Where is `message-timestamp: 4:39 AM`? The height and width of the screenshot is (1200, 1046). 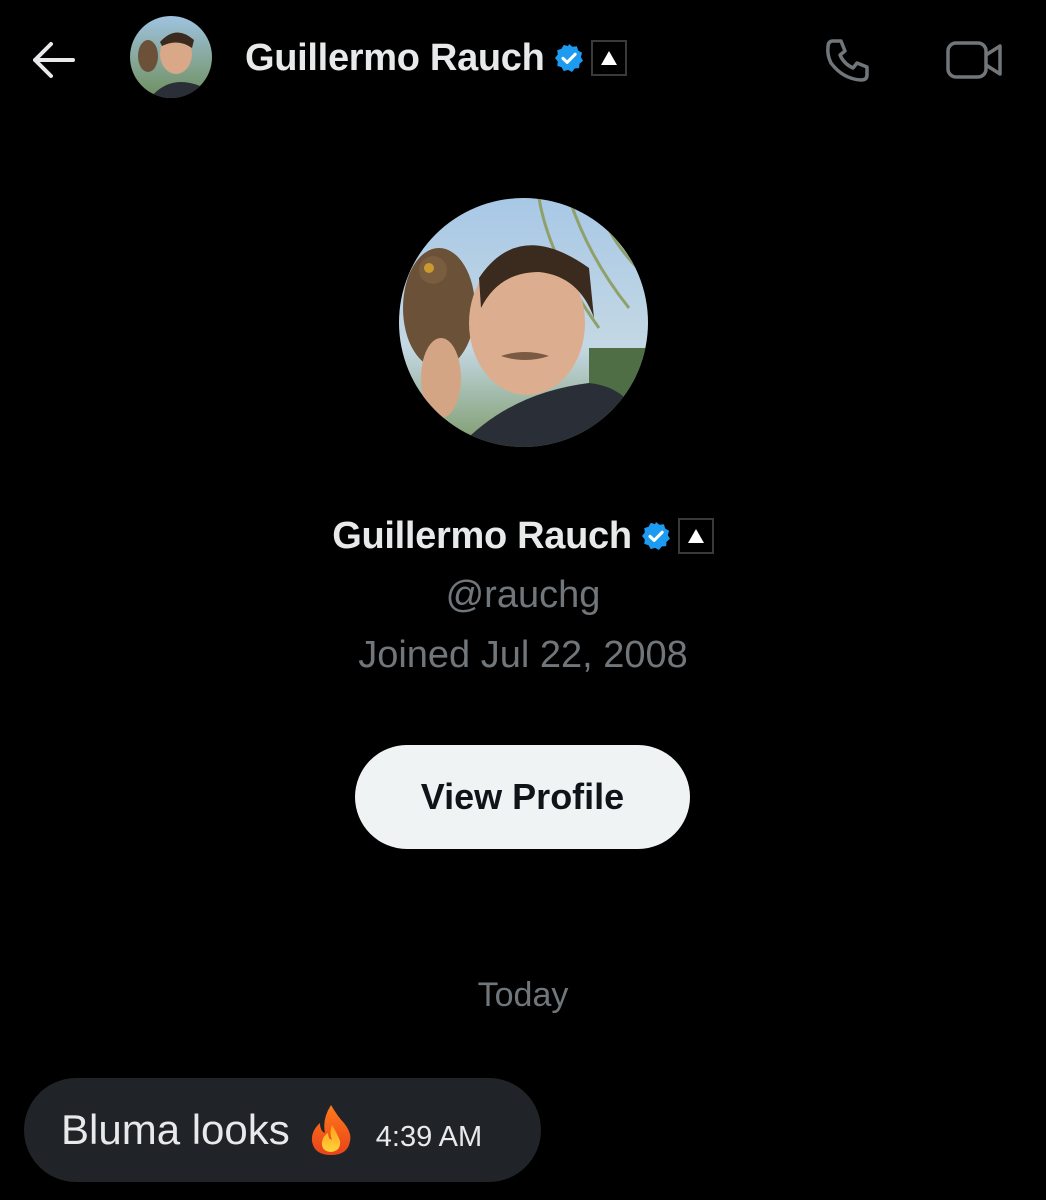 message-timestamp: 4:39 AM is located at coordinates (429, 1136).